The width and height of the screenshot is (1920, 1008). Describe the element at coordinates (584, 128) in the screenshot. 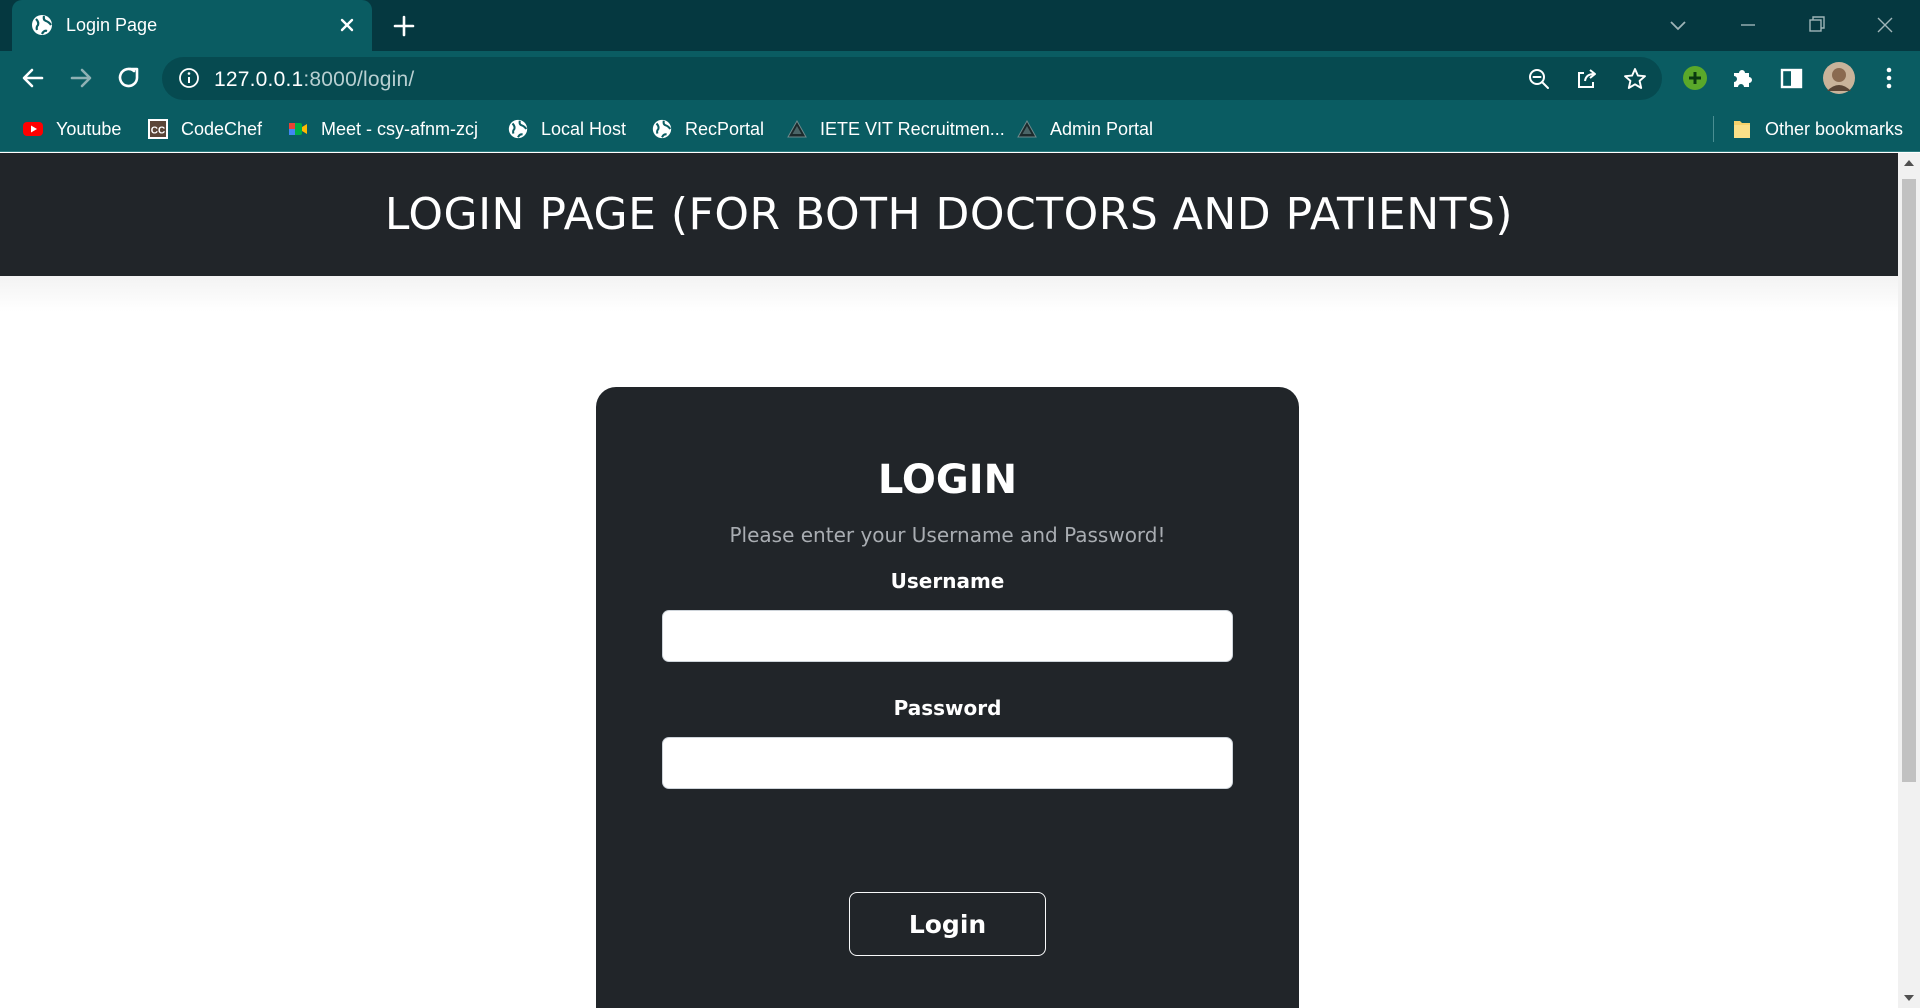

I see `bookmark-label: Local Host` at that location.